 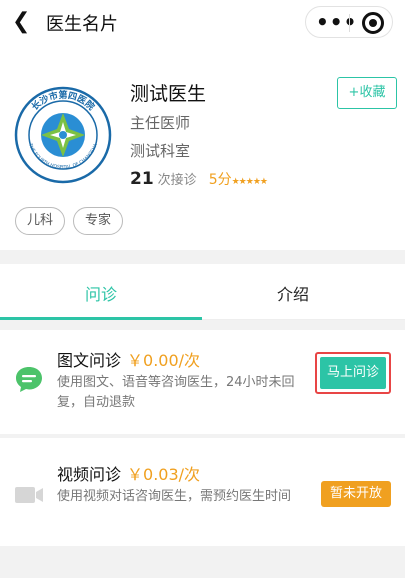 What do you see at coordinates (101, 318) in the screenshot?
I see `tab-active-indicator` at bounding box center [101, 318].